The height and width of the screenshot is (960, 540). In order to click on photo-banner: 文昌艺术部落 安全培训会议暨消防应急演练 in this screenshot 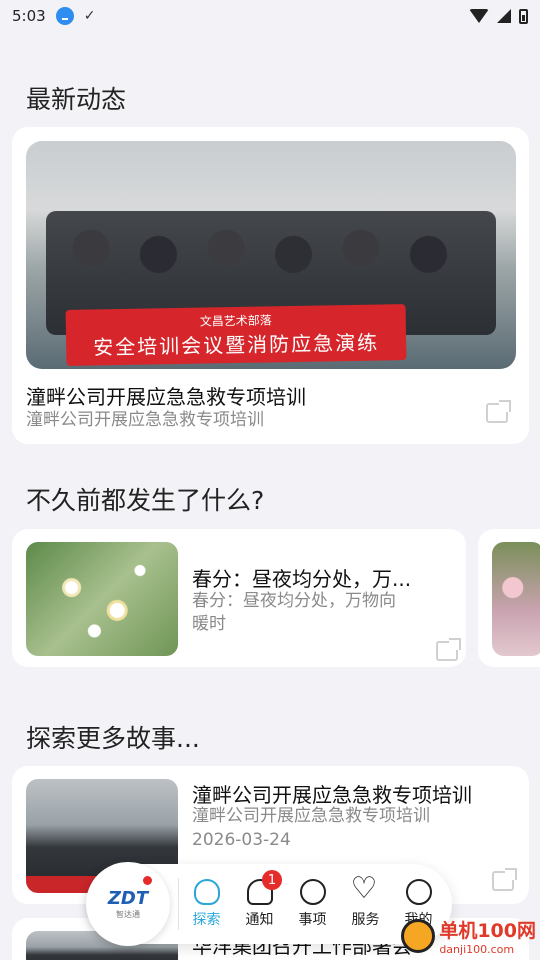, I will do `click(236, 335)`.